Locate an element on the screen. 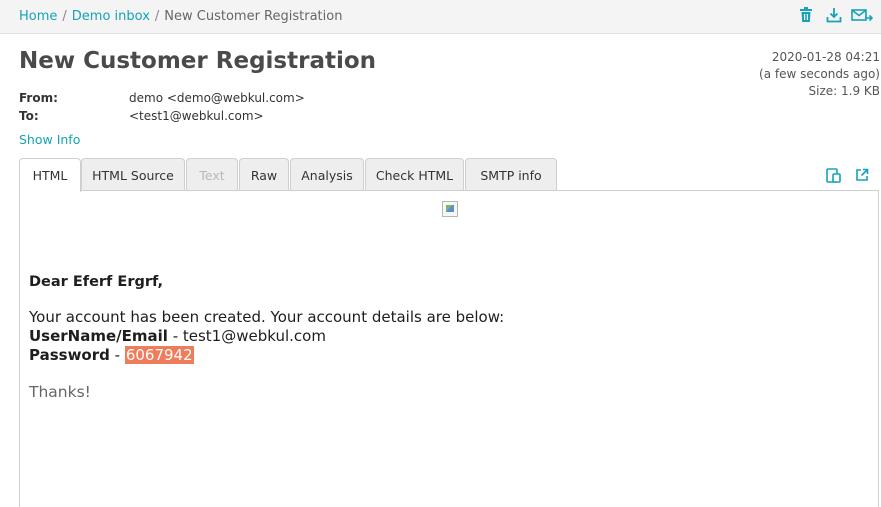  tab-check-html: Check HTML is located at coordinates (414, 174).